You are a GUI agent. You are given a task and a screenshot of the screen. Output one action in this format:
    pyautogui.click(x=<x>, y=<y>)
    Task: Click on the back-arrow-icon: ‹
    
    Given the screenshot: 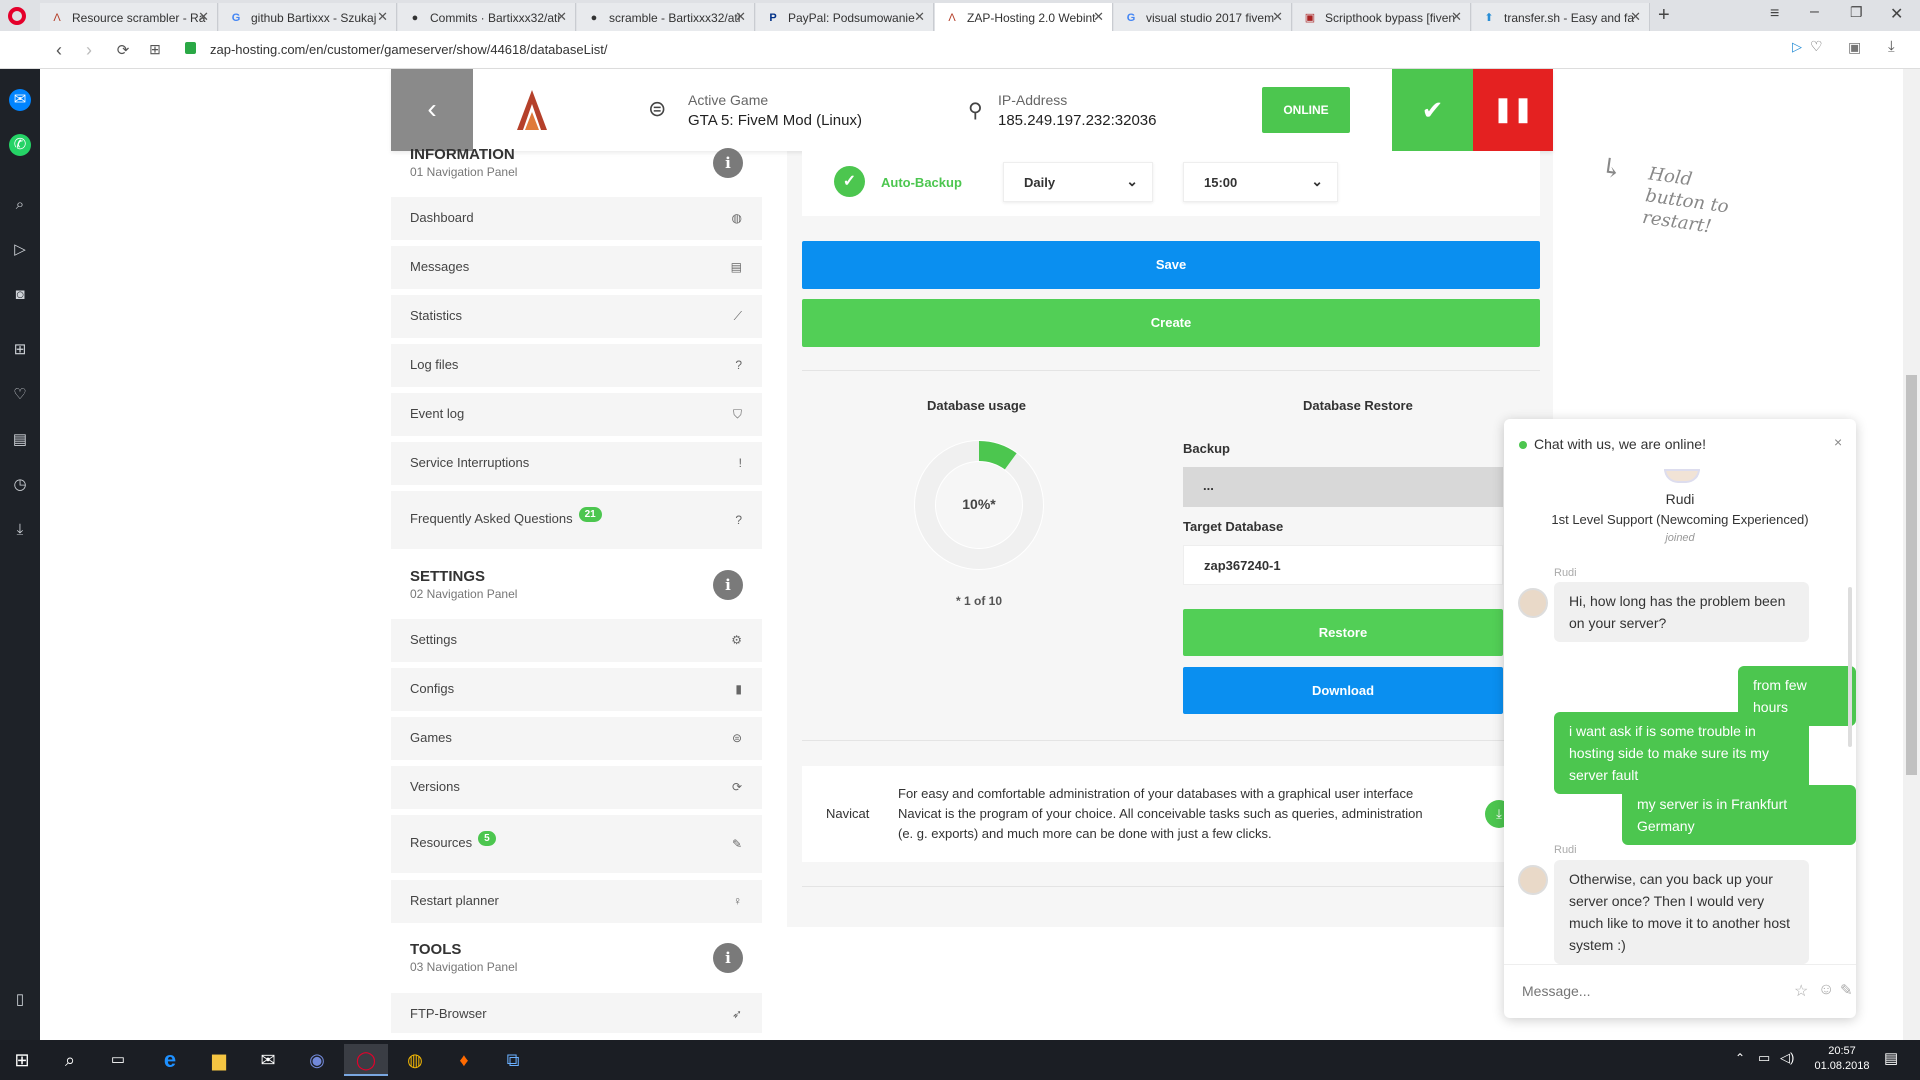 What is the action you would take?
    pyautogui.click(x=59, y=50)
    